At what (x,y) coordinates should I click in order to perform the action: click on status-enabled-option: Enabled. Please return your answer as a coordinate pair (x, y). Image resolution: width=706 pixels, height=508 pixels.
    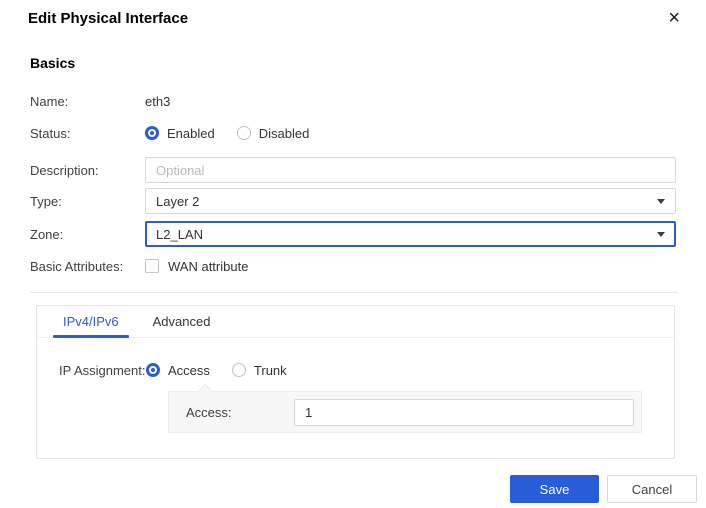
    Looking at the image, I should click on (180, 133).